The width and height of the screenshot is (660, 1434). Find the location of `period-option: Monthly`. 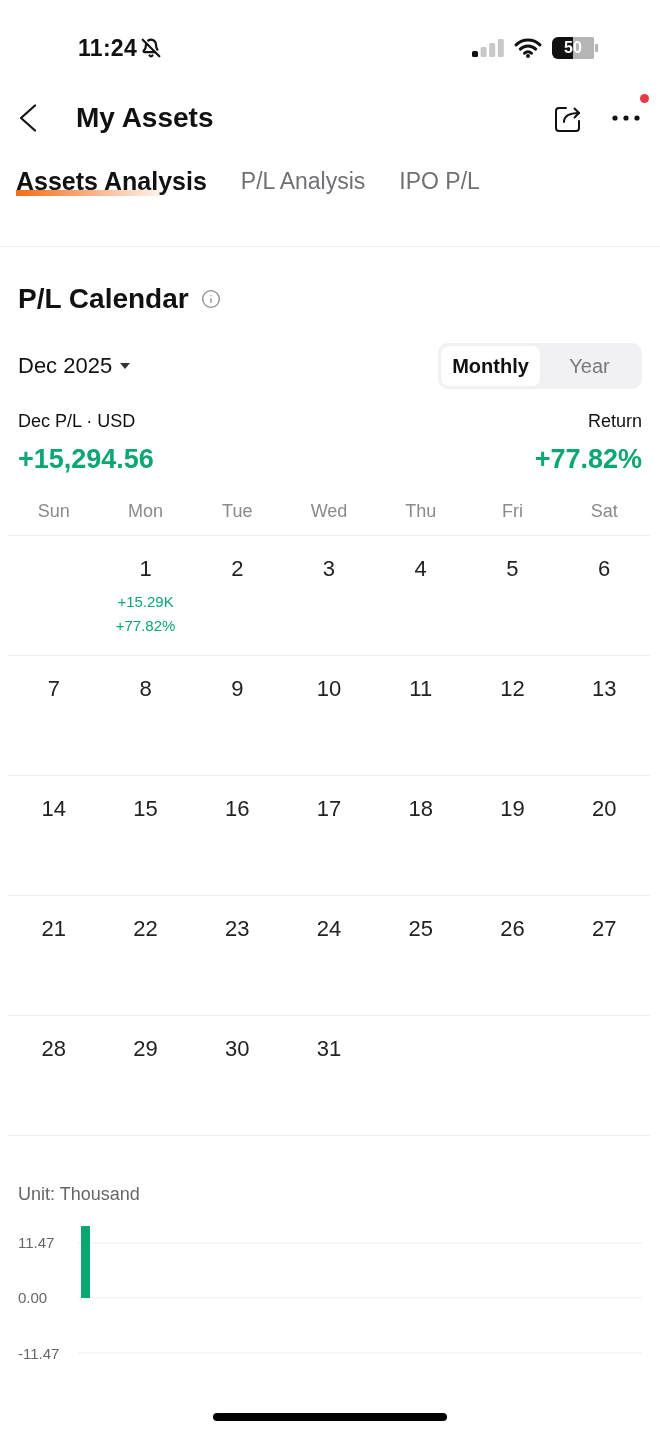

period-option: Monthly is located at coordinates (490, 366).